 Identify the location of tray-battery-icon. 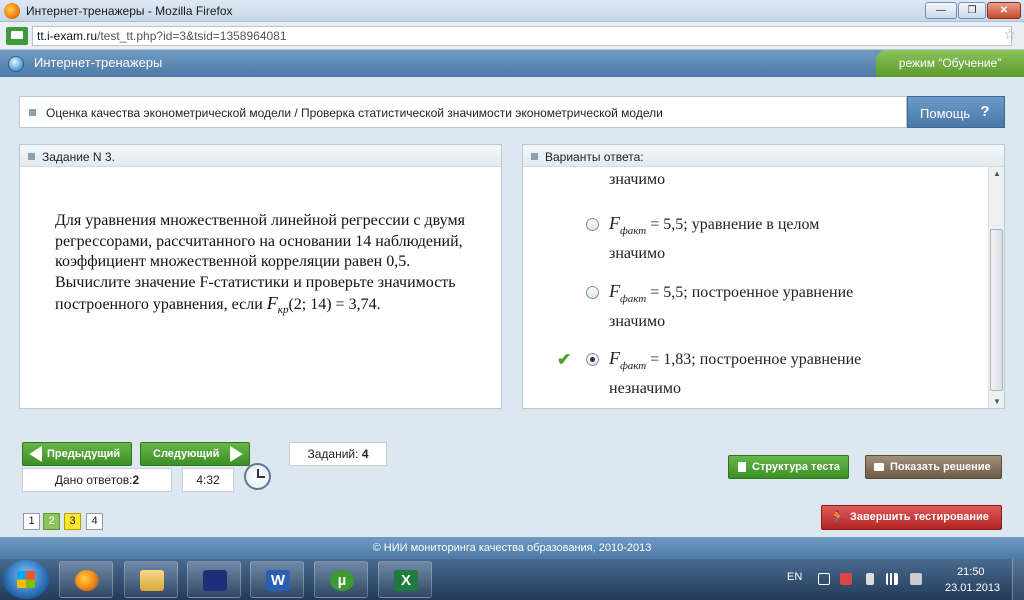
(870, 579).